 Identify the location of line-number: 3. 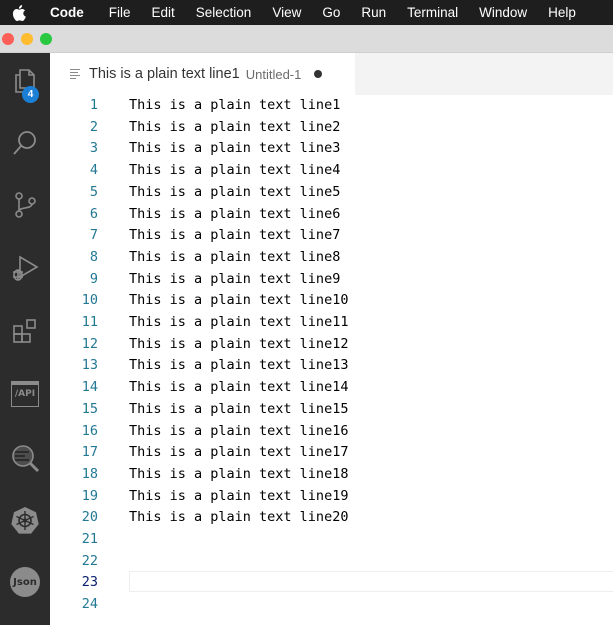
(93, 148).